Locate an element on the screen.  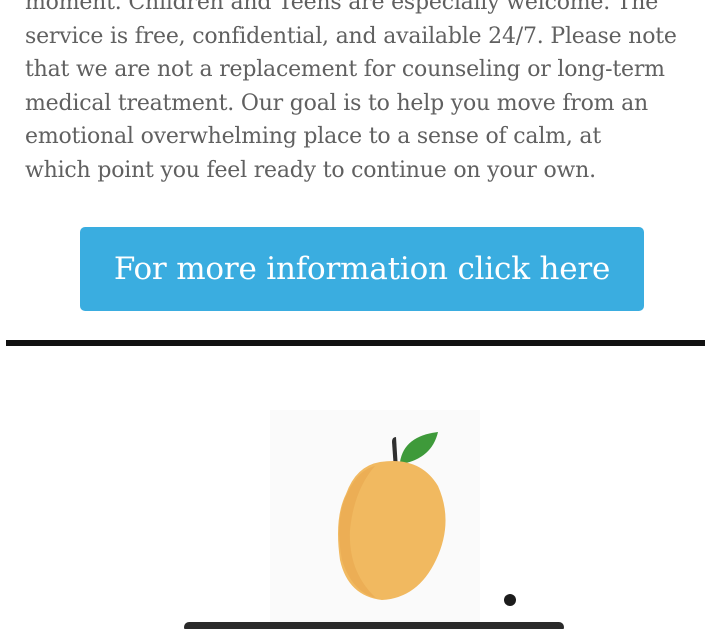
more-information-button: For more information click here is located at coordinates (362, 269).